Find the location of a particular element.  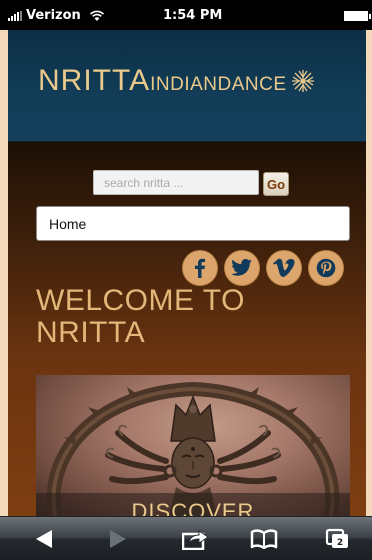

logo-main-text: NRITTA is located at coordinates (94, 80).